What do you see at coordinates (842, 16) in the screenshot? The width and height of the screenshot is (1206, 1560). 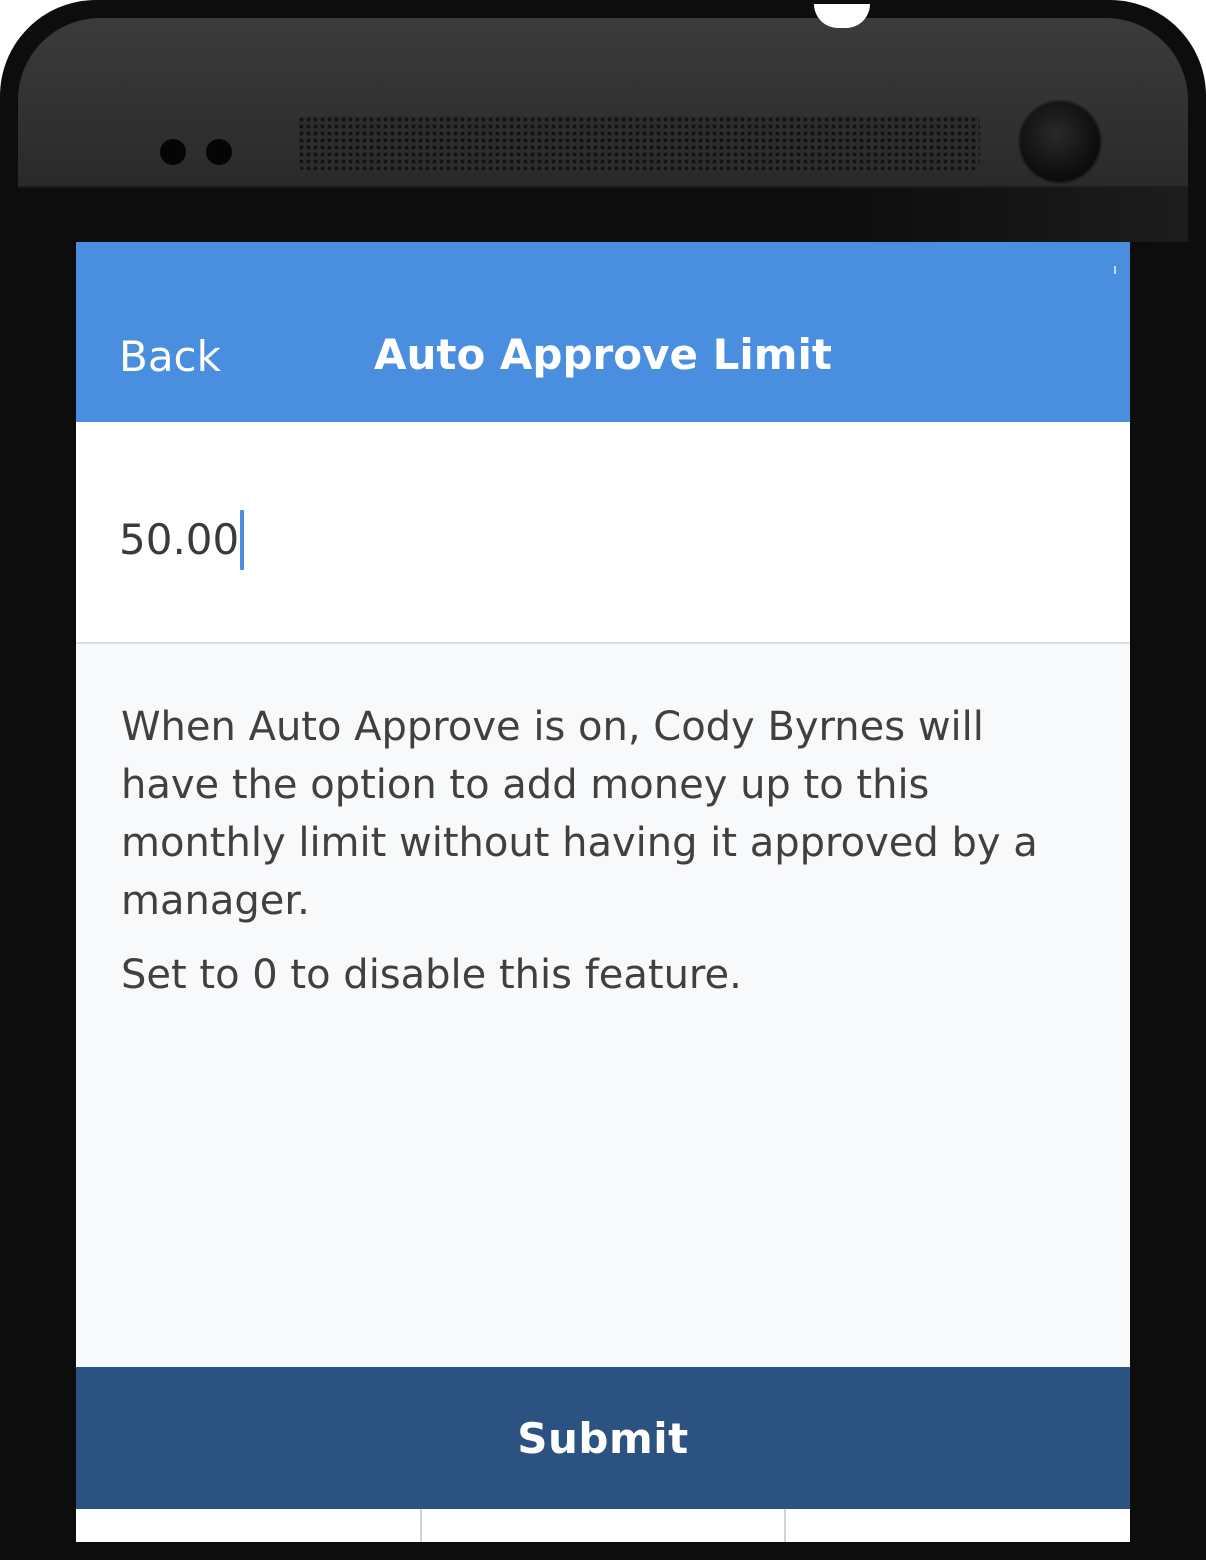 I see `bezel-notch` at bounding box center [842, 16].